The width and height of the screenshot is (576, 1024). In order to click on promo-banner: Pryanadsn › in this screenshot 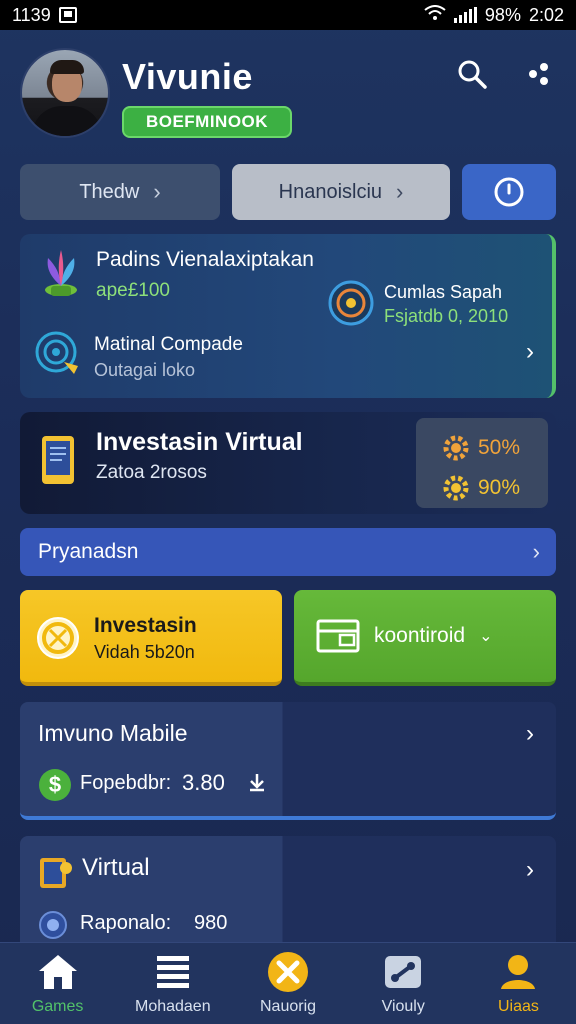, I will do `click(288, 552)`.